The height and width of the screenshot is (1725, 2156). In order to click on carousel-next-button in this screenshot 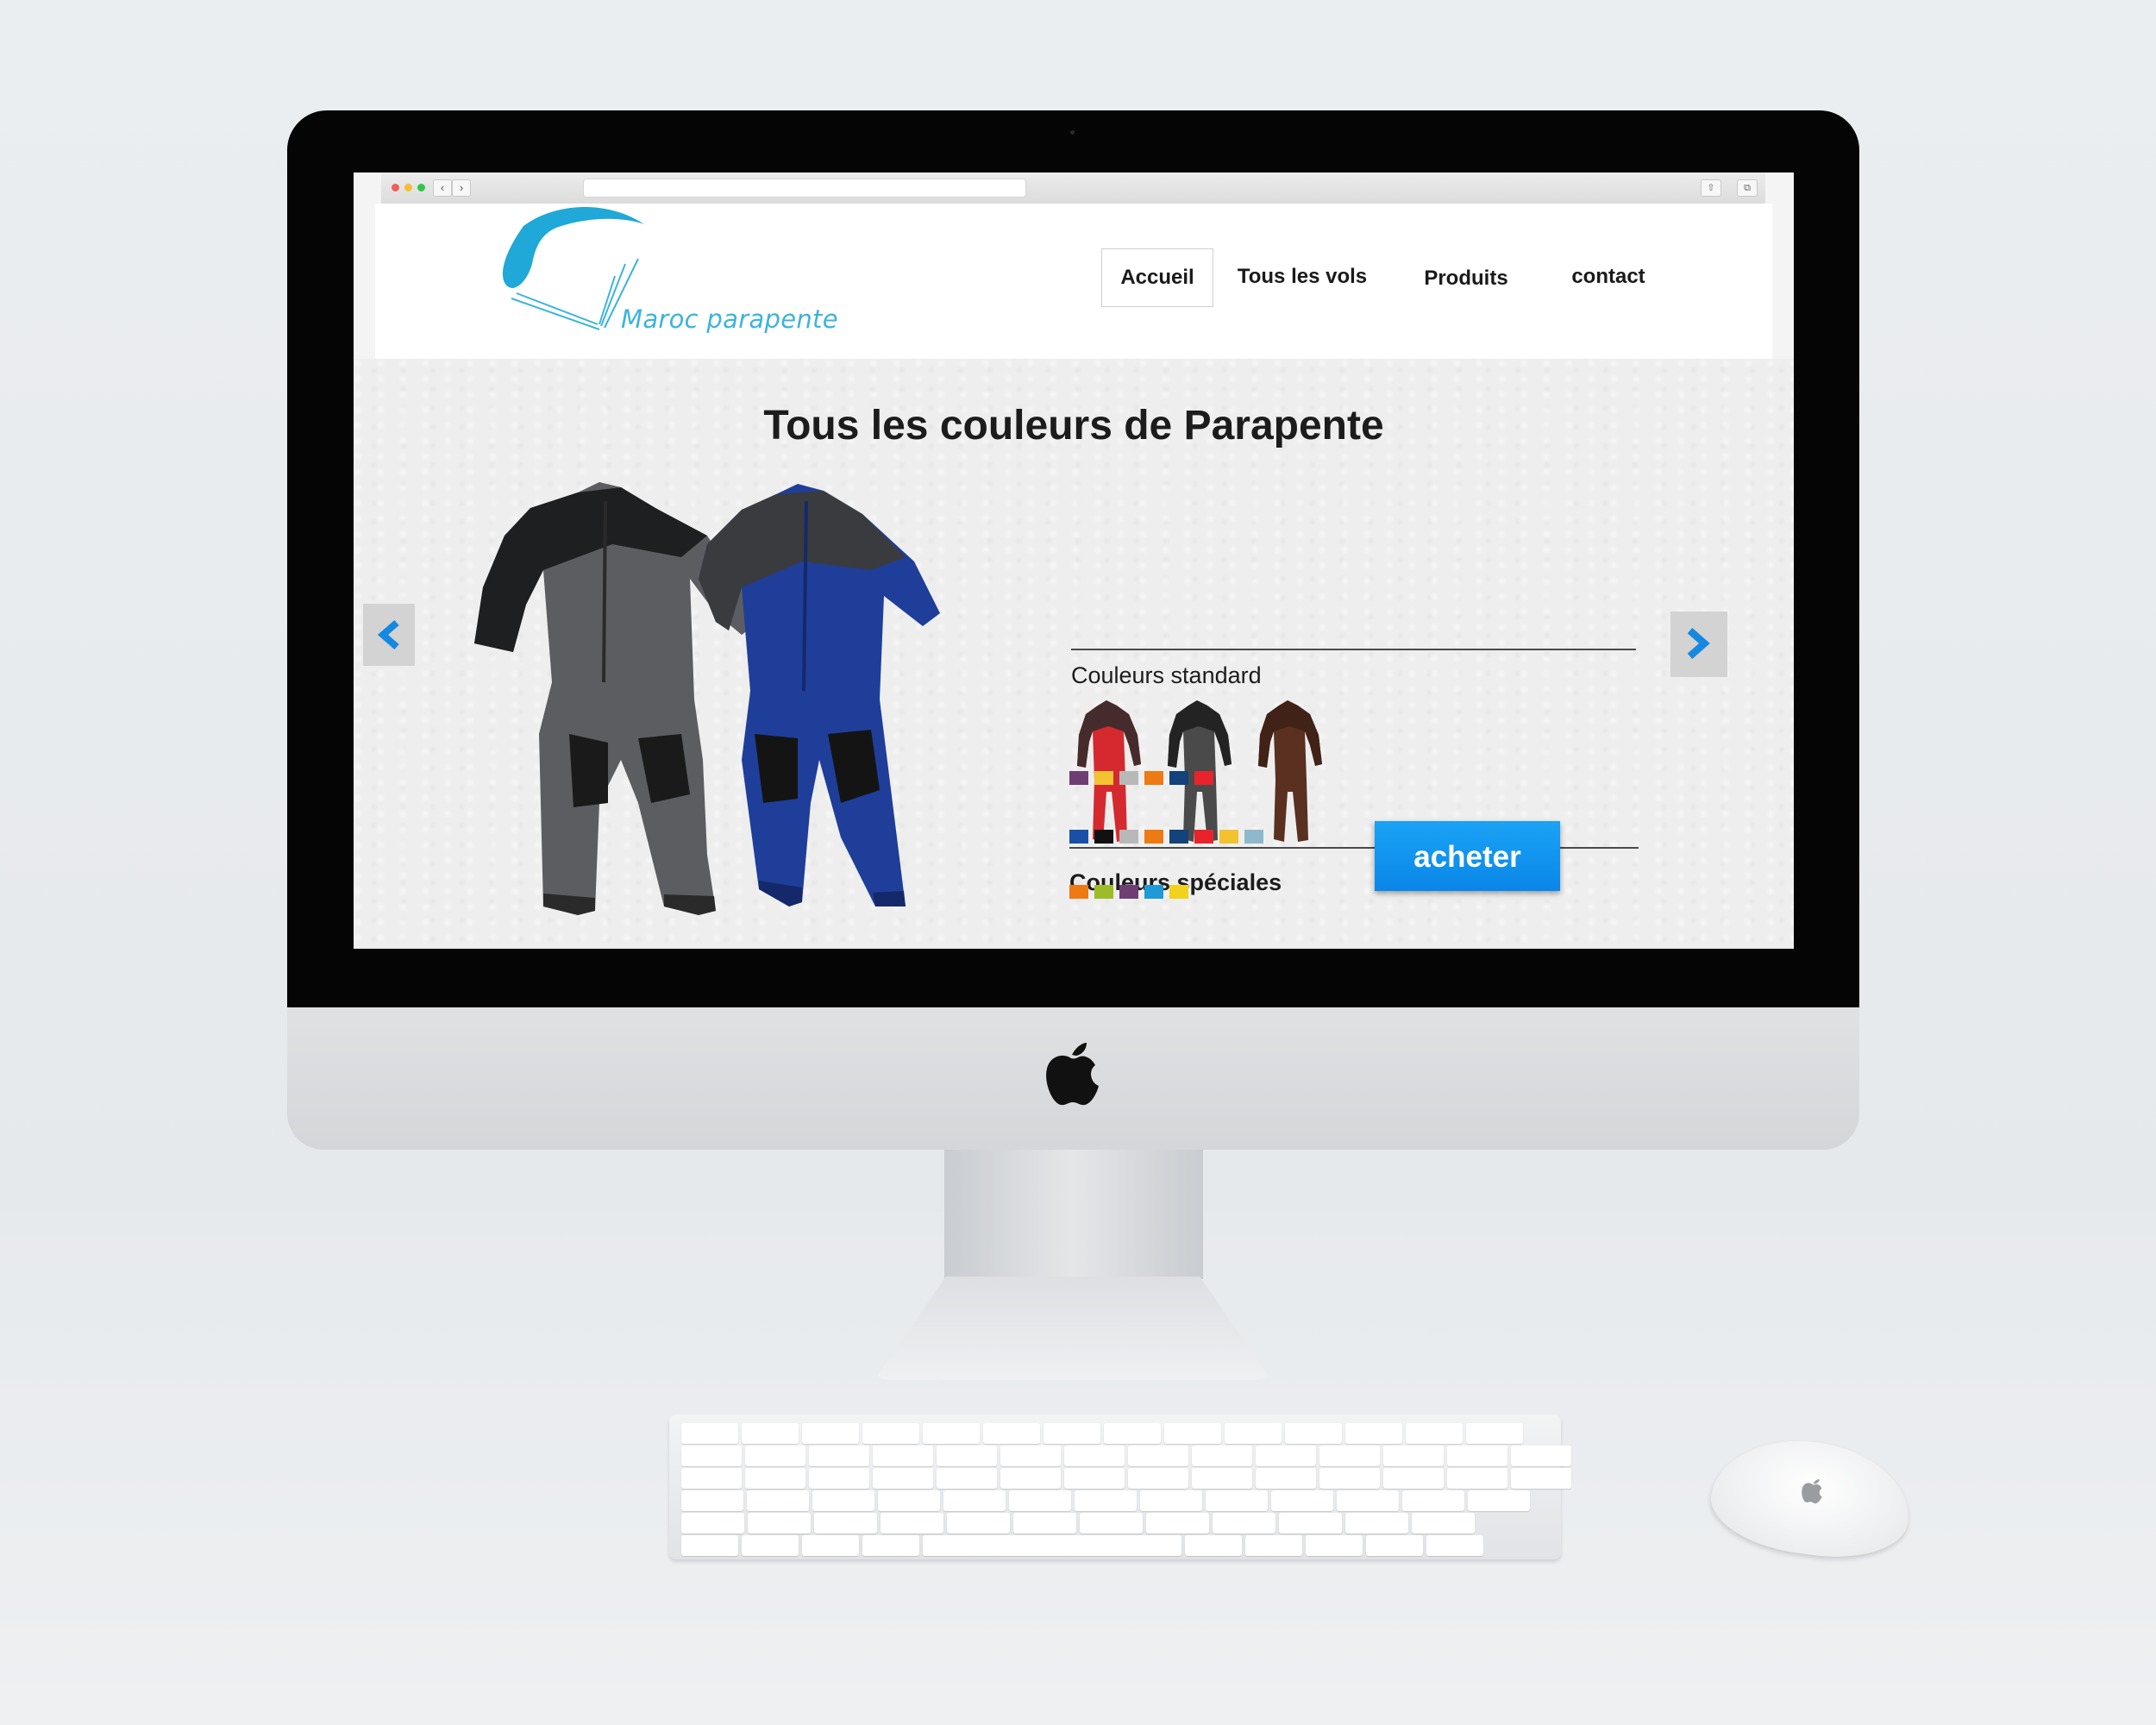, I will do `click(1698, 645)`.